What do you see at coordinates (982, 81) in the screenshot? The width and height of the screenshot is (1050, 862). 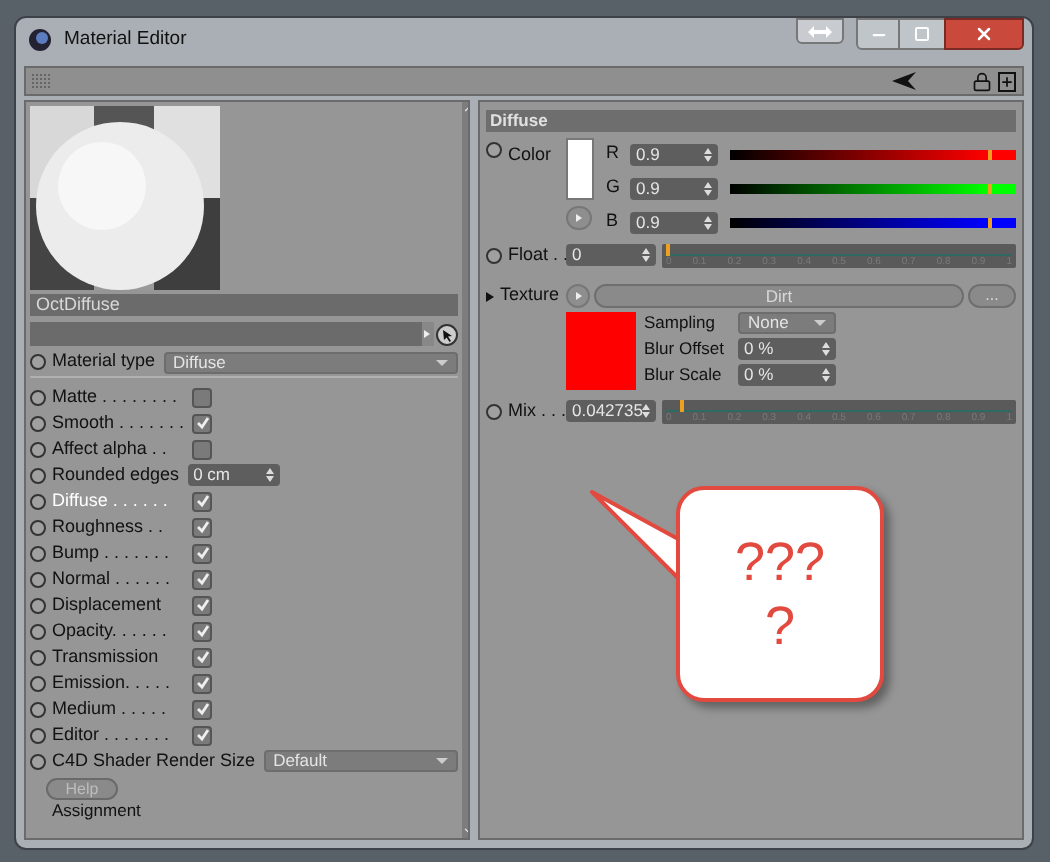 I see `lock-icon` at bounding box center [982, 81].